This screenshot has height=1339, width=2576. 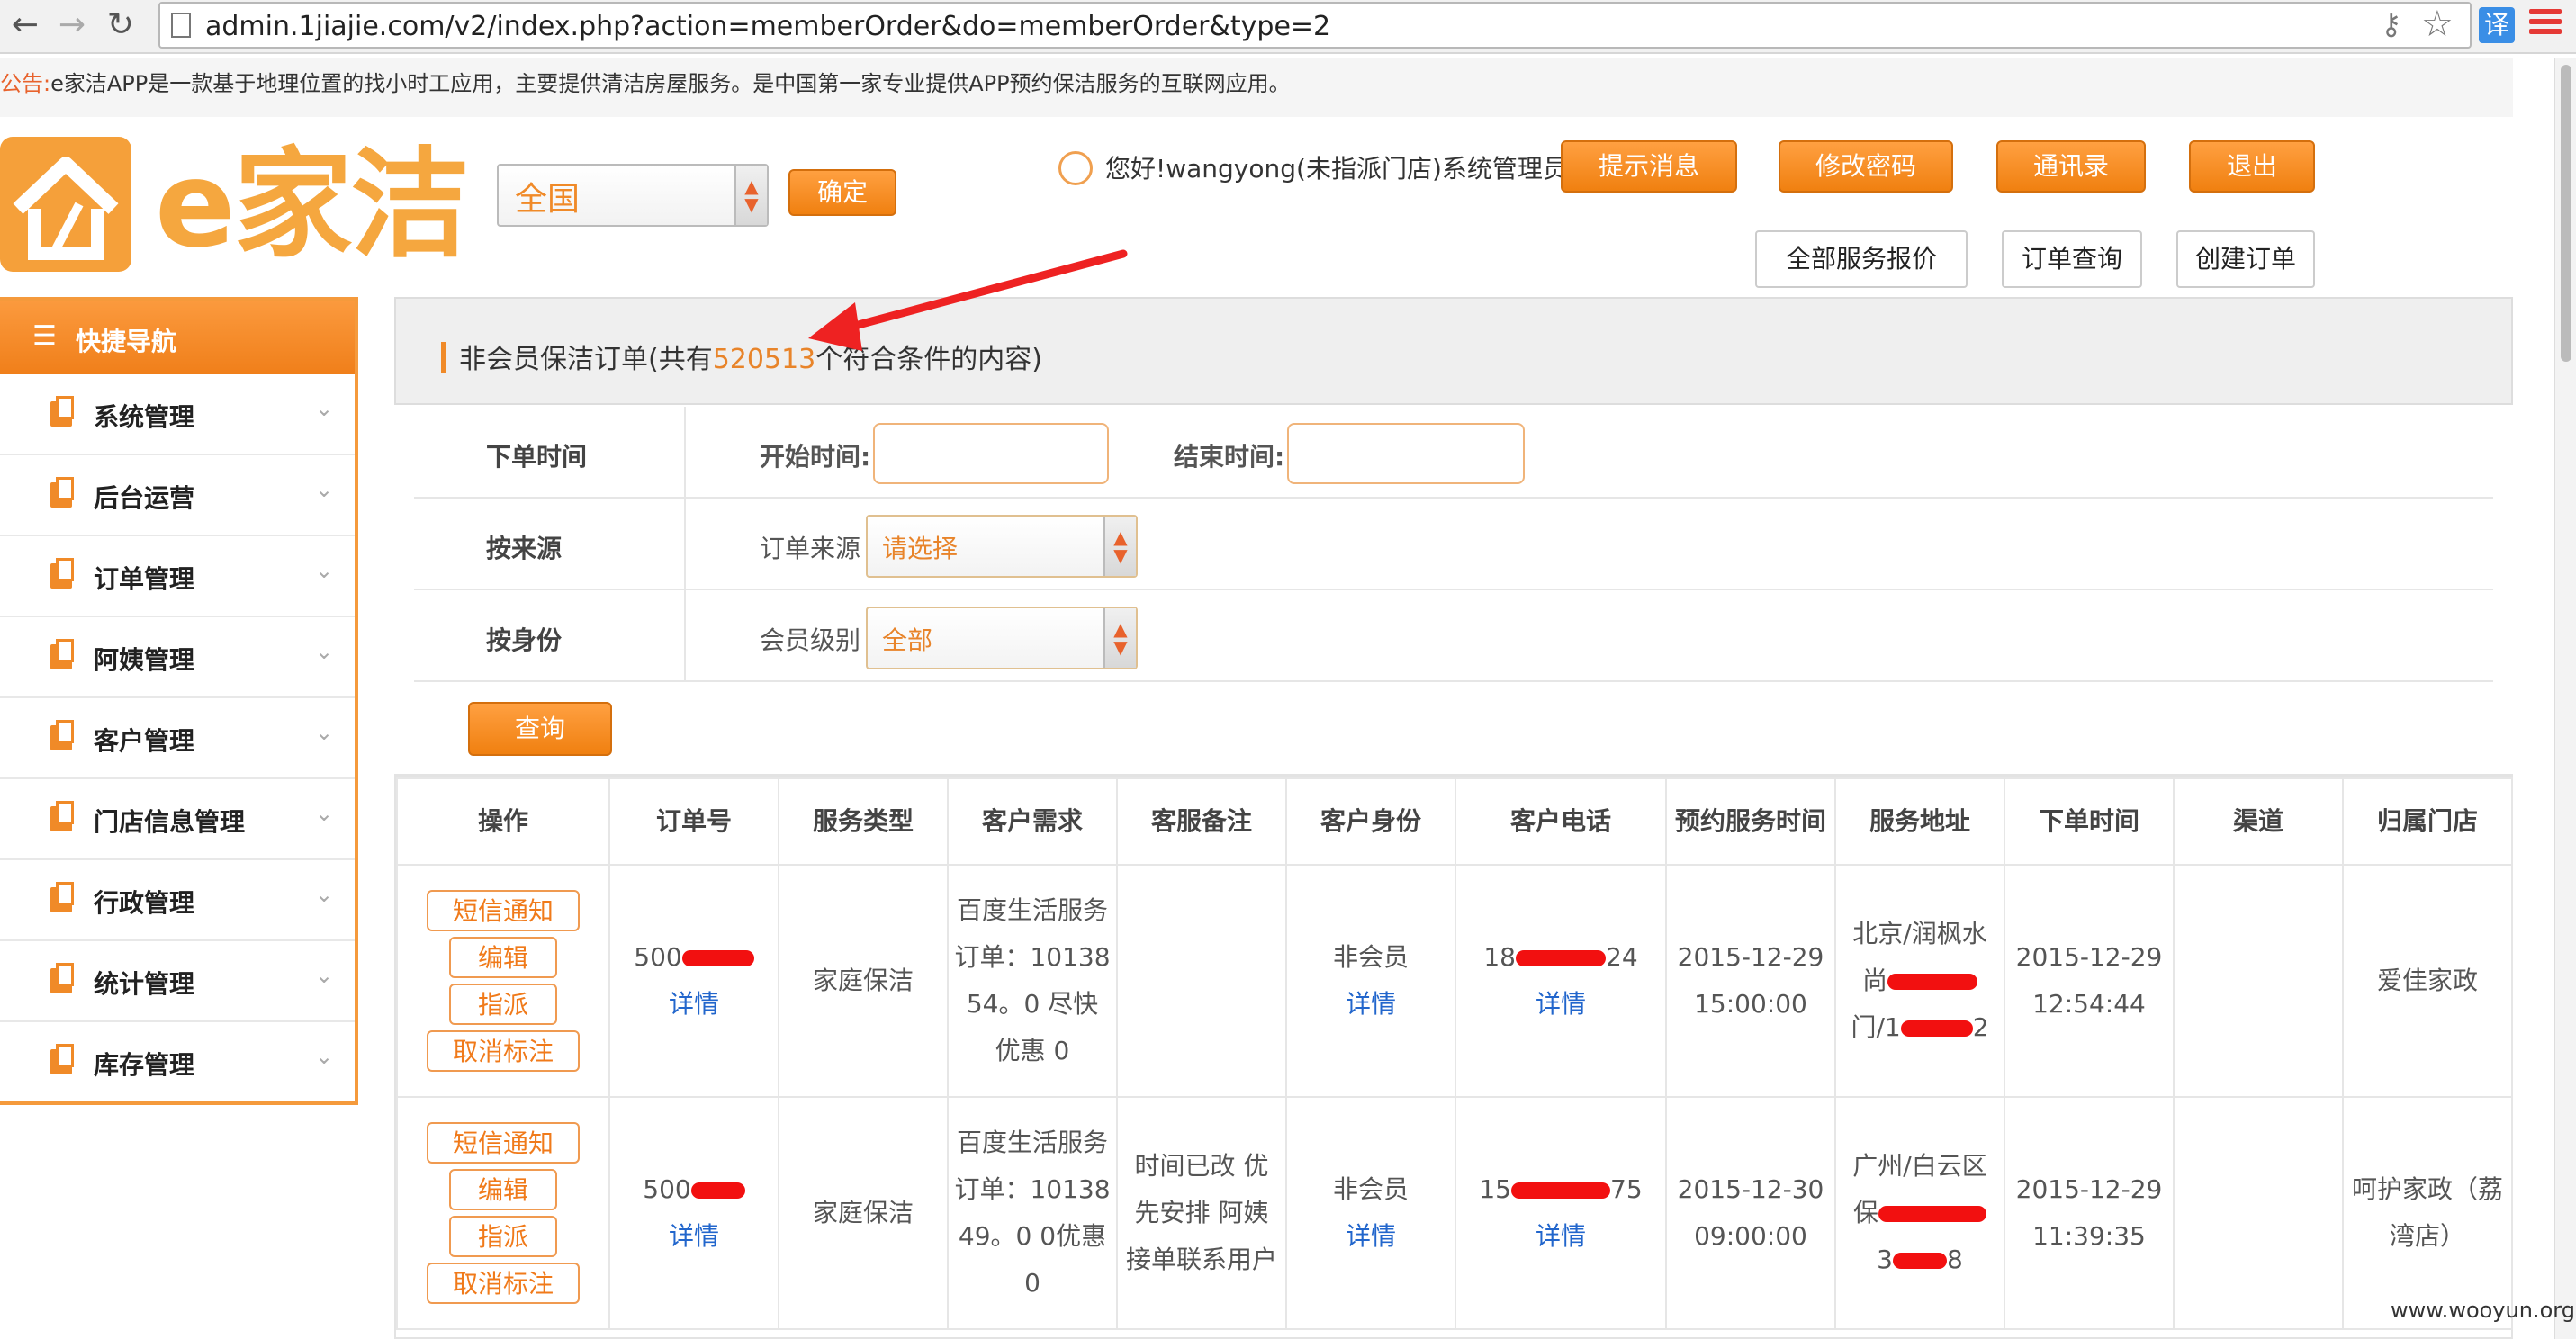 What do you see at coordinates (25, 25) in the screenshot?
I see `back-icon: ←` at bounding box center [25, 25].